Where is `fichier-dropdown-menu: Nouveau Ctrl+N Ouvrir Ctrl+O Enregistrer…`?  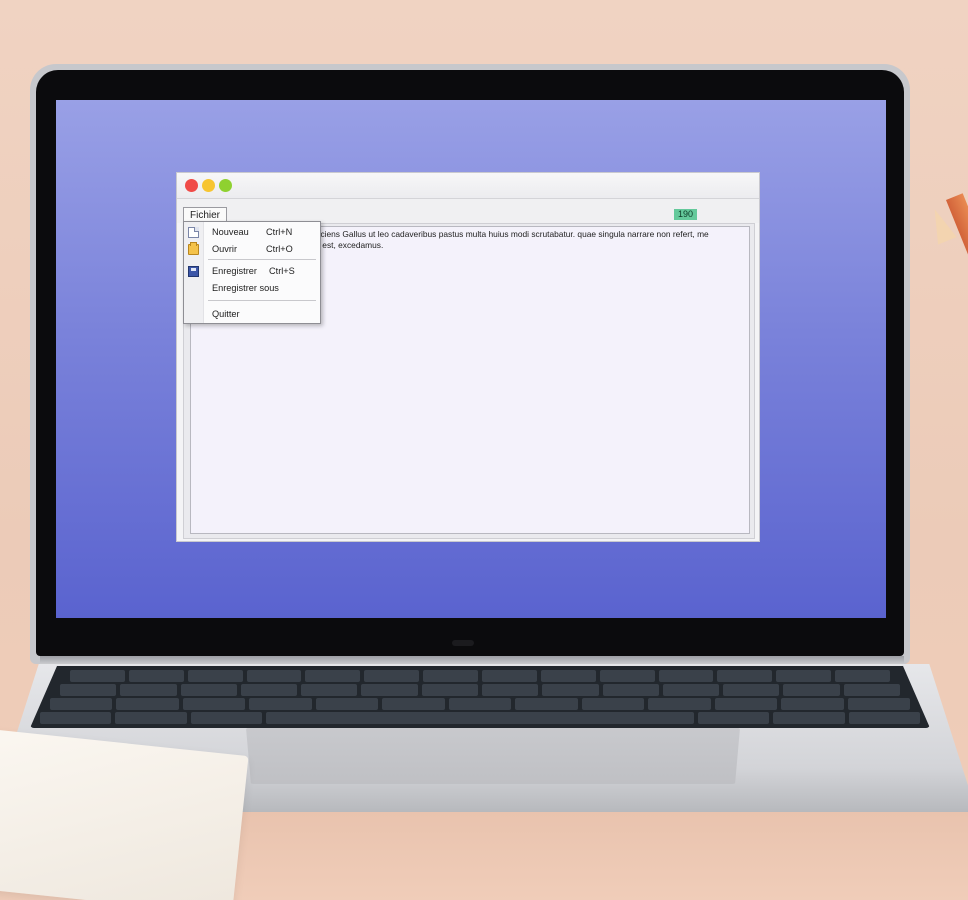 fichier-dropdown-menu: Nouveau Ctrl+N Ouvrir Ctrl+O Enregistrer… is located at coordinates (252, 272).